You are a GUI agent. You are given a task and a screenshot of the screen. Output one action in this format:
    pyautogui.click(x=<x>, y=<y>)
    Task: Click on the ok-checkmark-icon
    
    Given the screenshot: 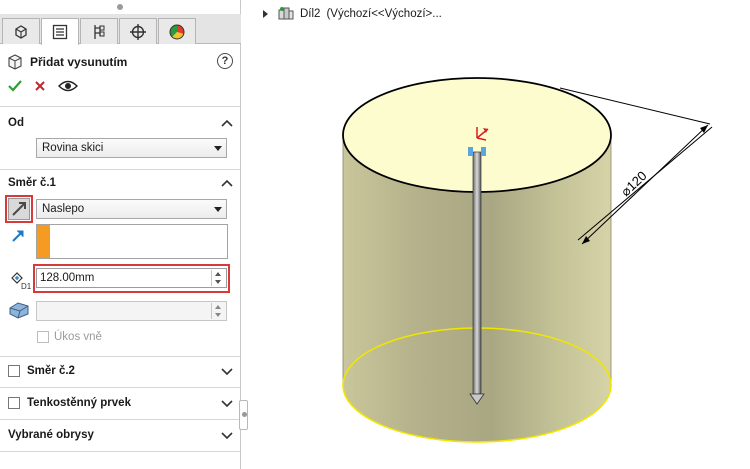 What is the action you would take?
    pyautogui.click(x=15, y=86)
    